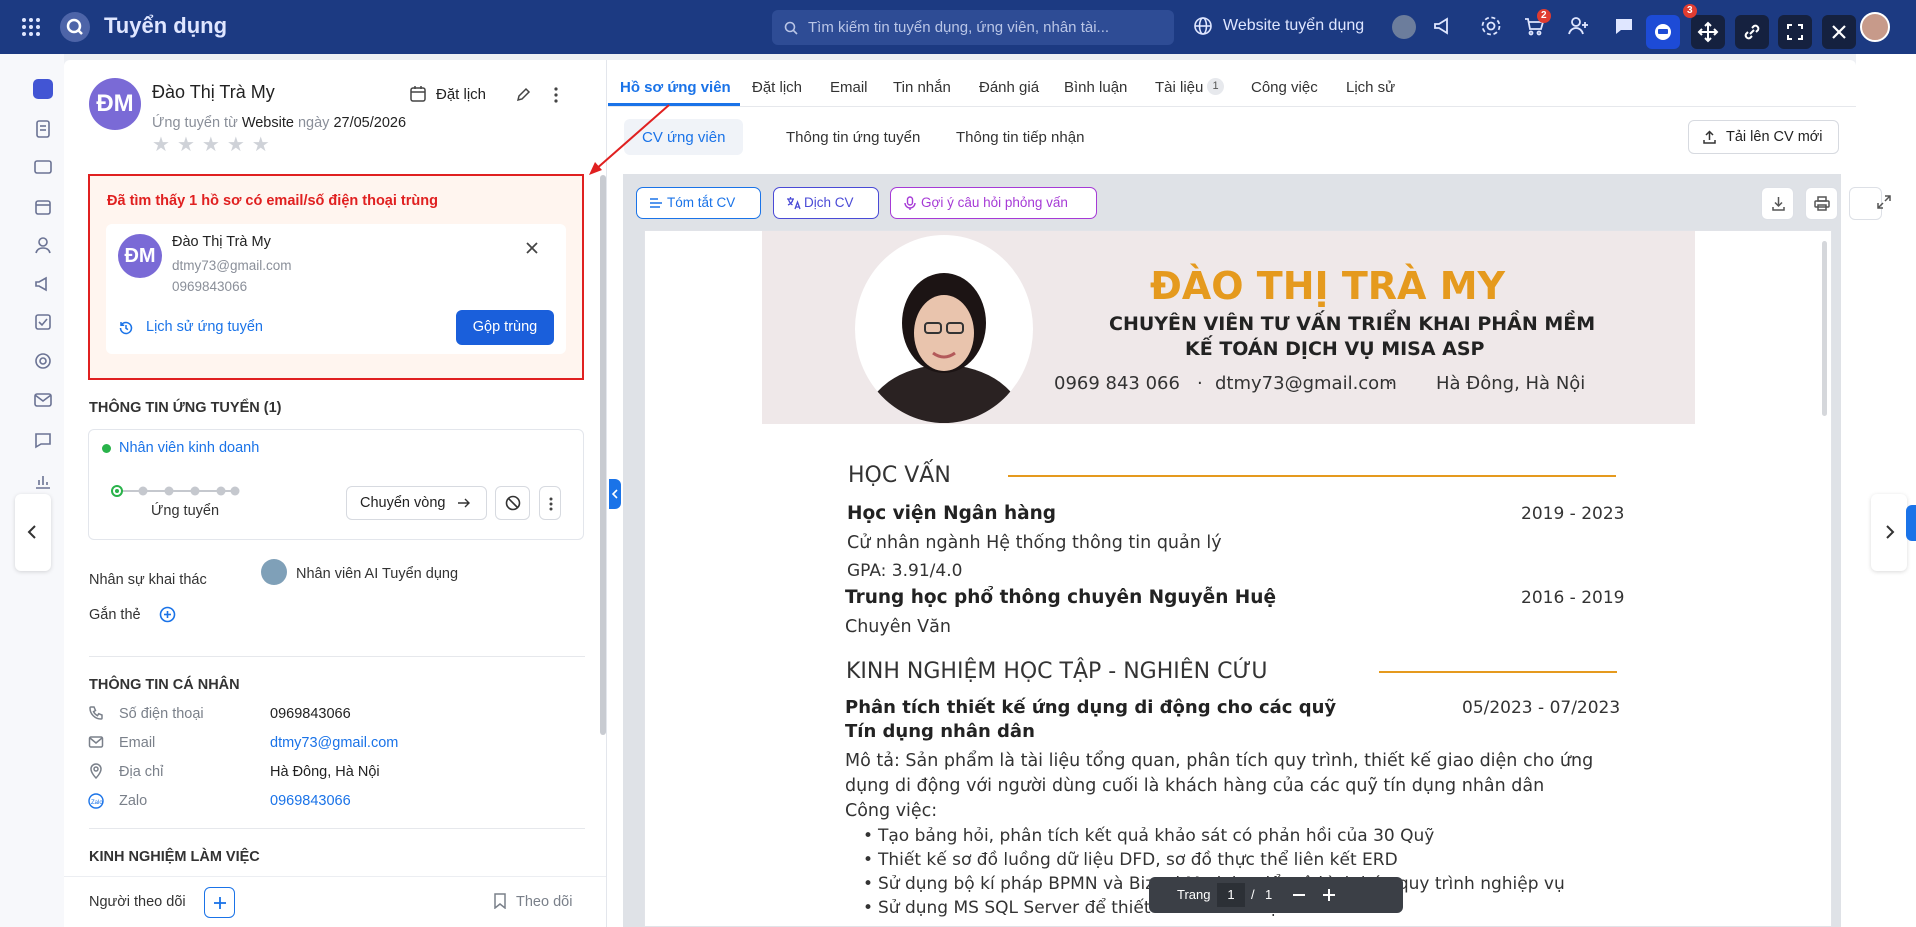 Image resolution: width=1916 pixels, height=927 pixels. What do you see at coordinates (1795, 32) in the screenshot?
I see `fullscreen-button` at bounding box center [1795, 32].